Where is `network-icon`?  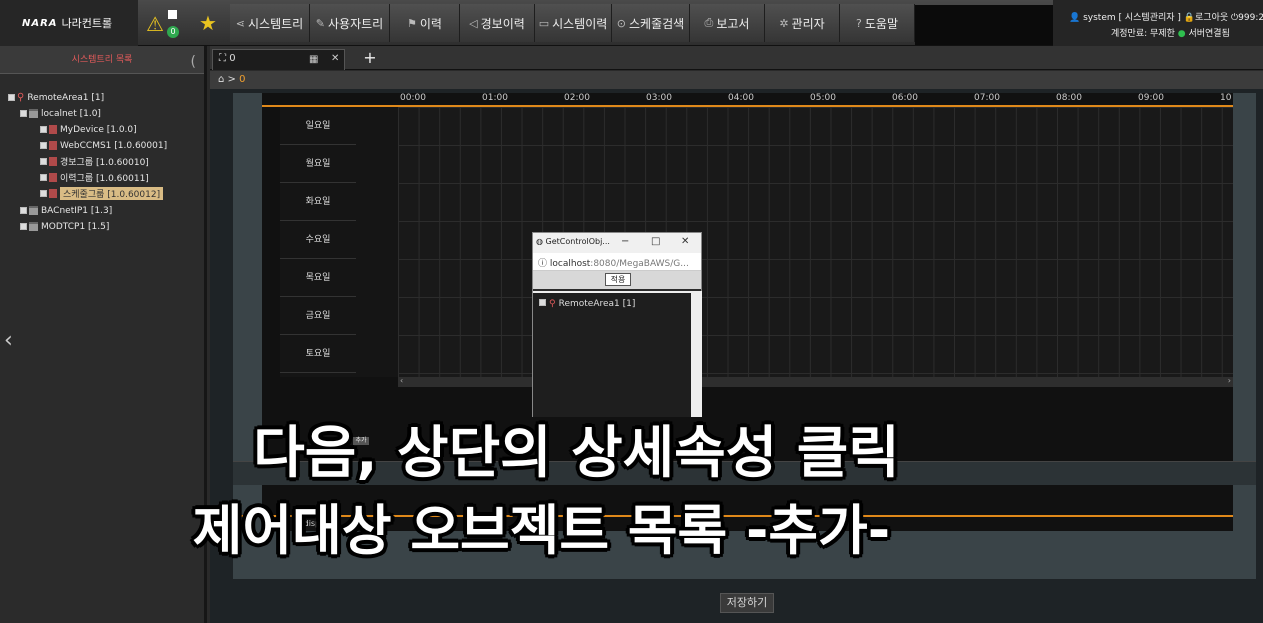
network-icon is located at coordinates (33, 210).